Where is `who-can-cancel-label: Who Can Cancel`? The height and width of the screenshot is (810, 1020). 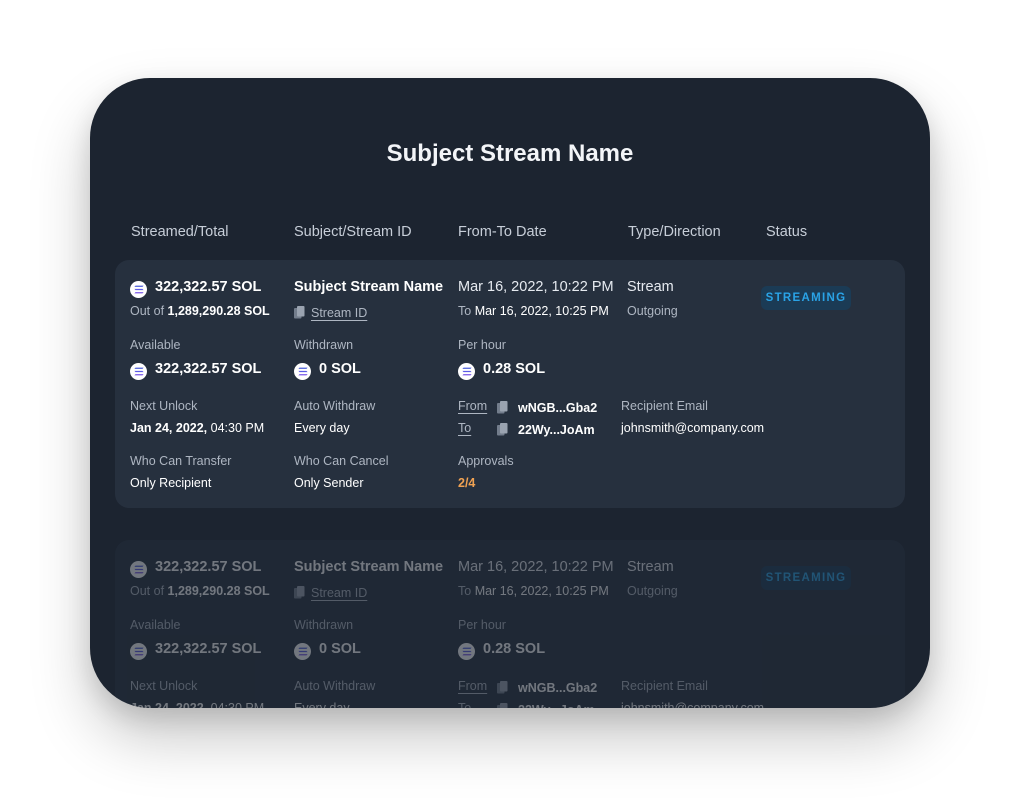 who-can-cancel-label: Who Can Cancel is located at coordinates (341, 461).